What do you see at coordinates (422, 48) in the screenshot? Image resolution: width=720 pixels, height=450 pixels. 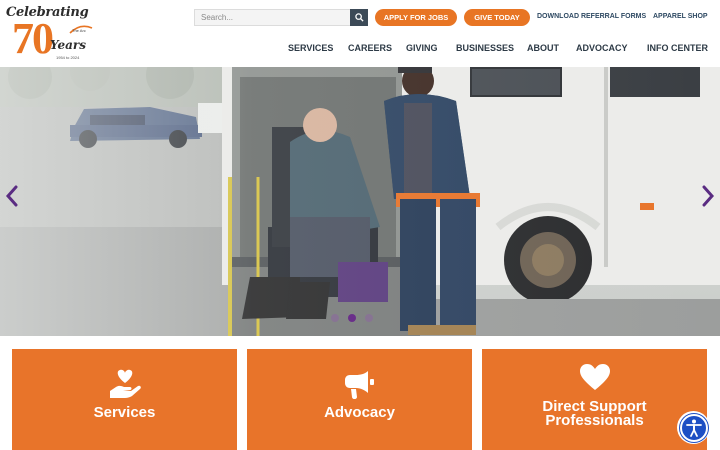 I see `nav-item-giving: GIVING` at bounding box center [422, 48].